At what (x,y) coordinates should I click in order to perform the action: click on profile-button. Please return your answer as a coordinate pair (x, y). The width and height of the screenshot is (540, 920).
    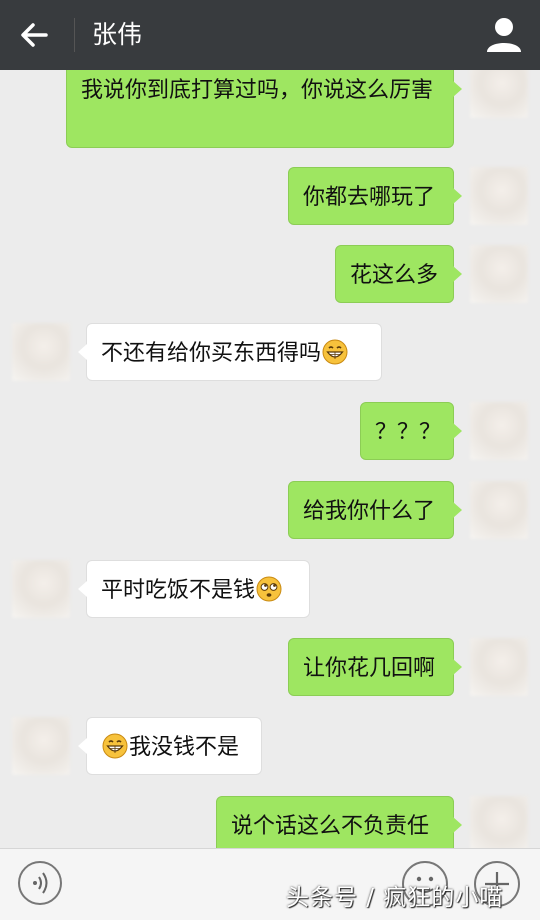
    Looking at the image, I should click on (504, 35).